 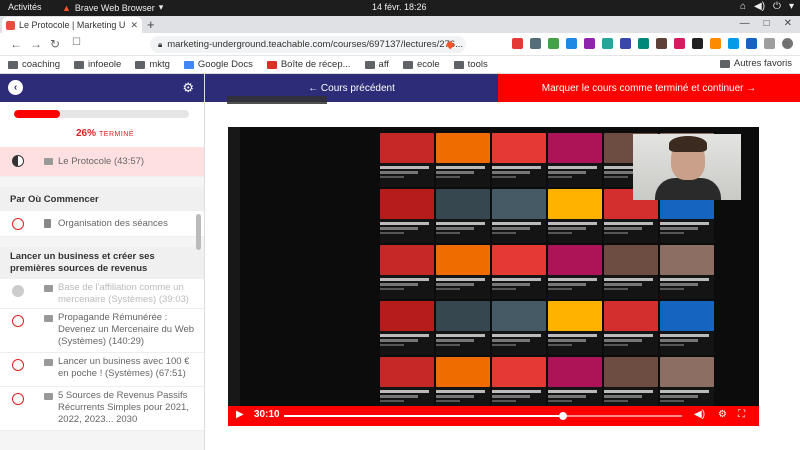 I want to click on system-tray: ⌂ ◀) ⏻ ▾, so click(x=767, y=6).